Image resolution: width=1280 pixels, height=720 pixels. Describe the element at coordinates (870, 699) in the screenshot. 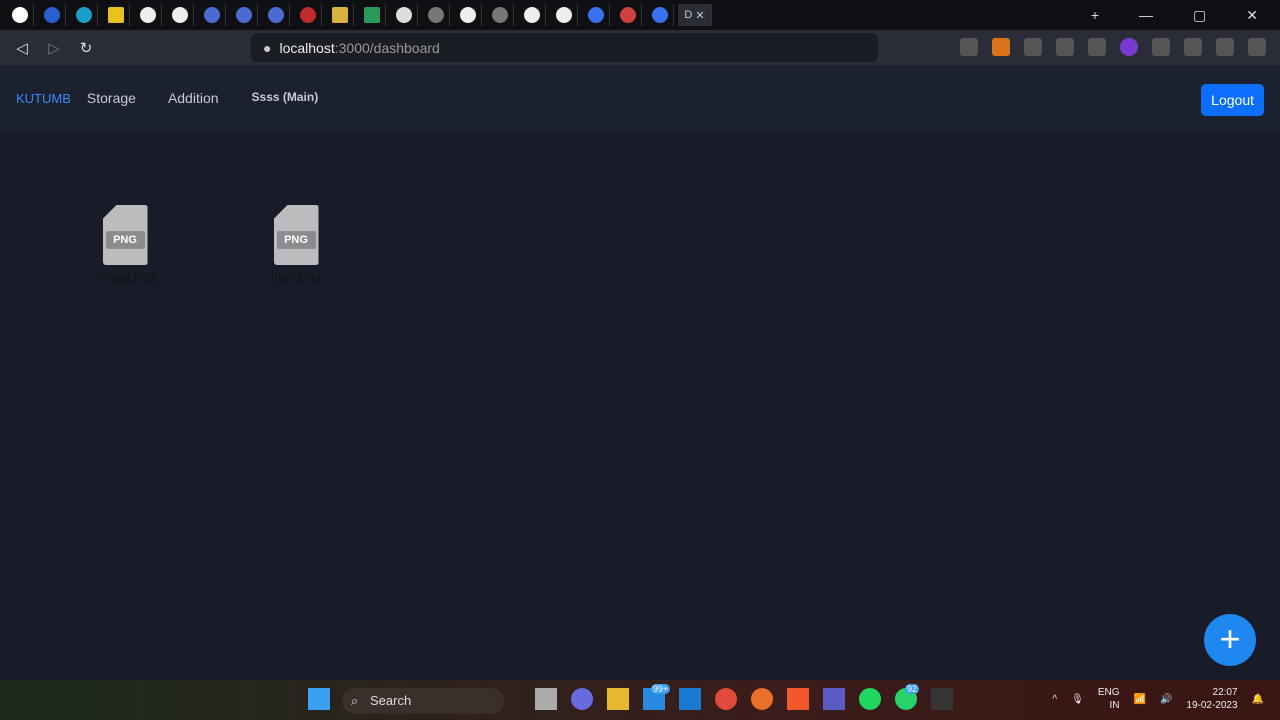

I see `spotify-icon` at that location.